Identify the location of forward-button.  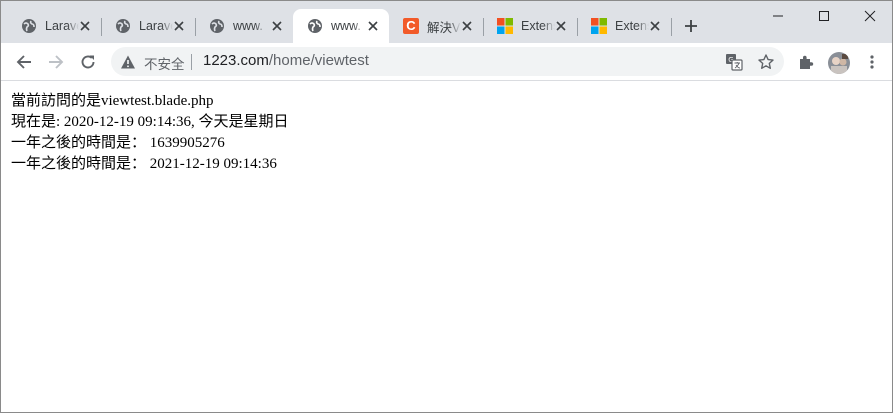
(56, 62).